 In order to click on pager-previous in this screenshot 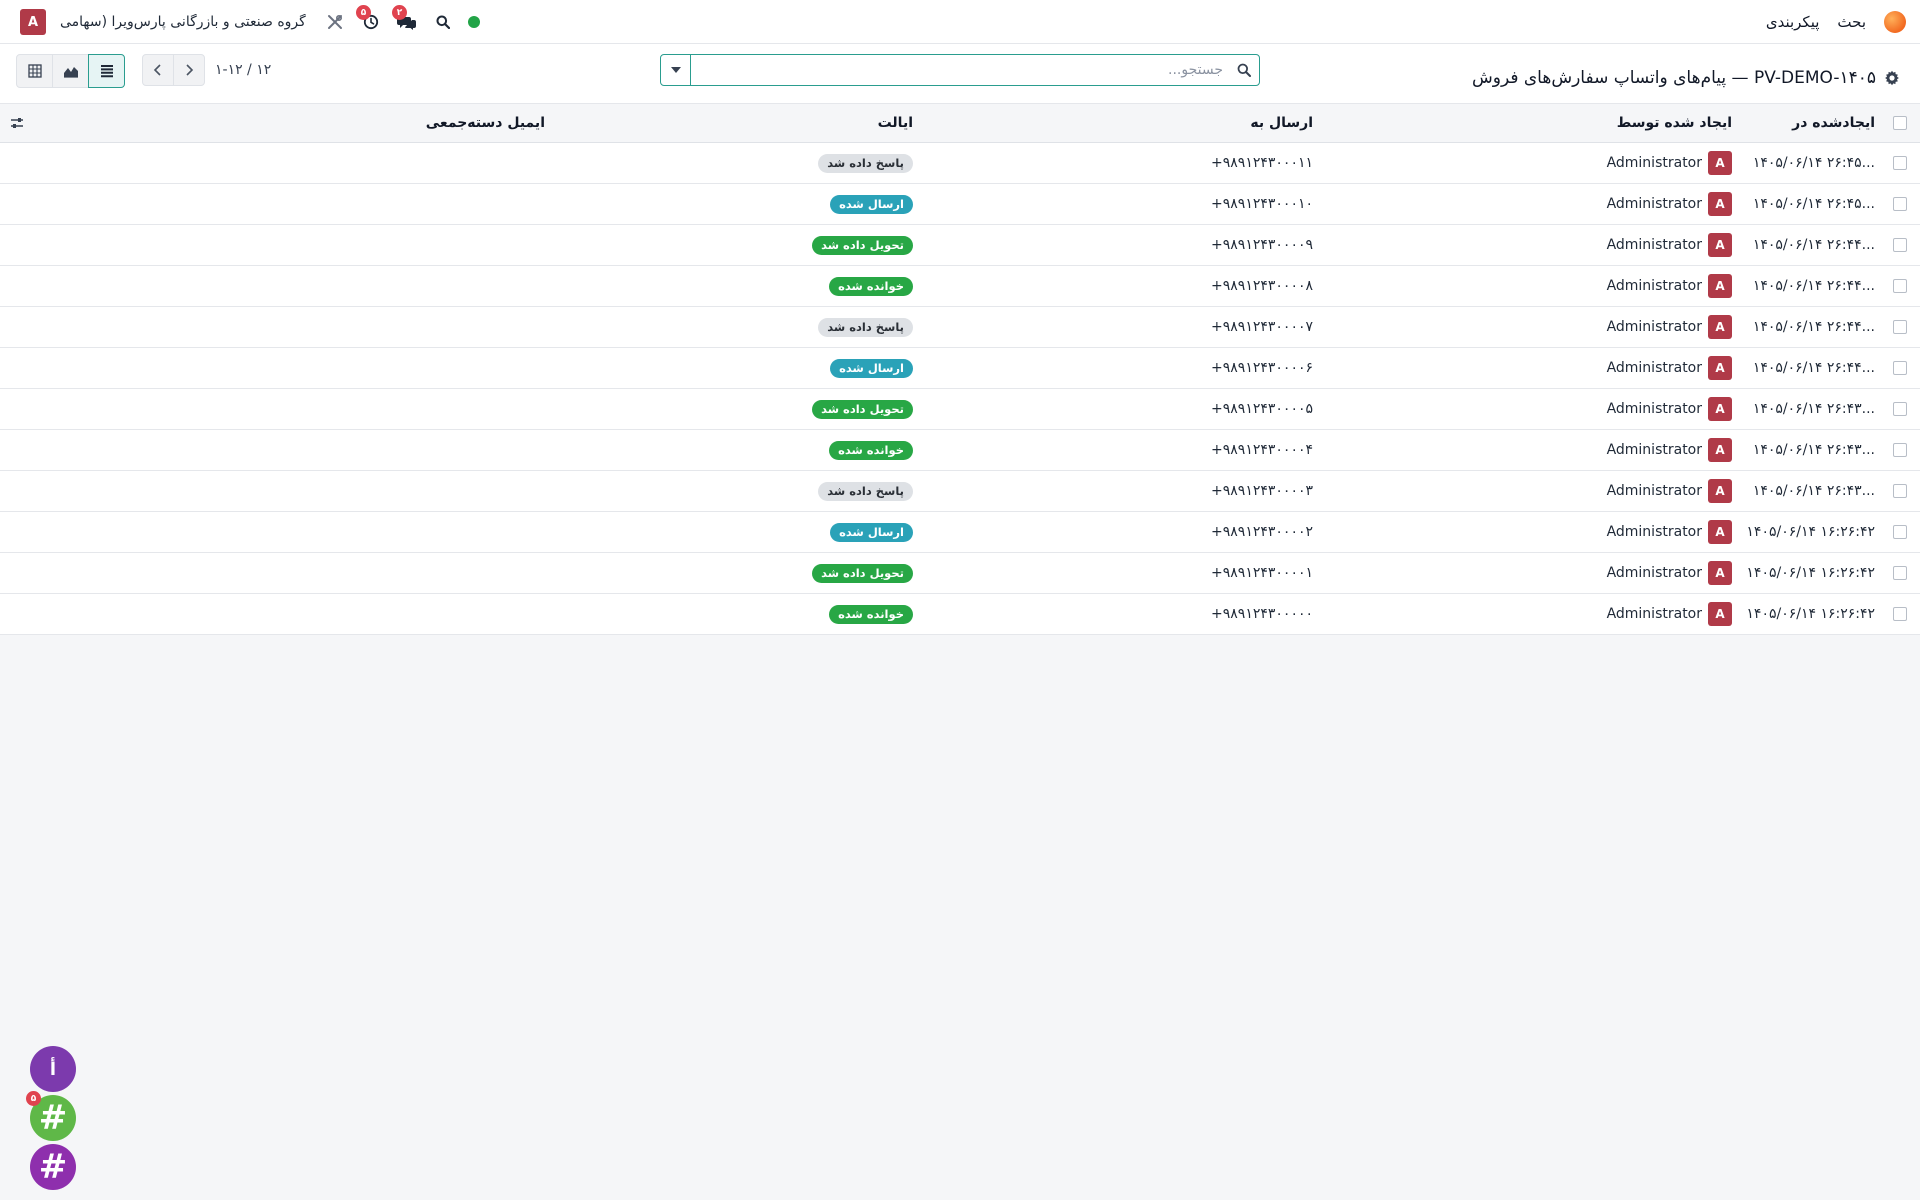, I will do `click(158, 70)`.